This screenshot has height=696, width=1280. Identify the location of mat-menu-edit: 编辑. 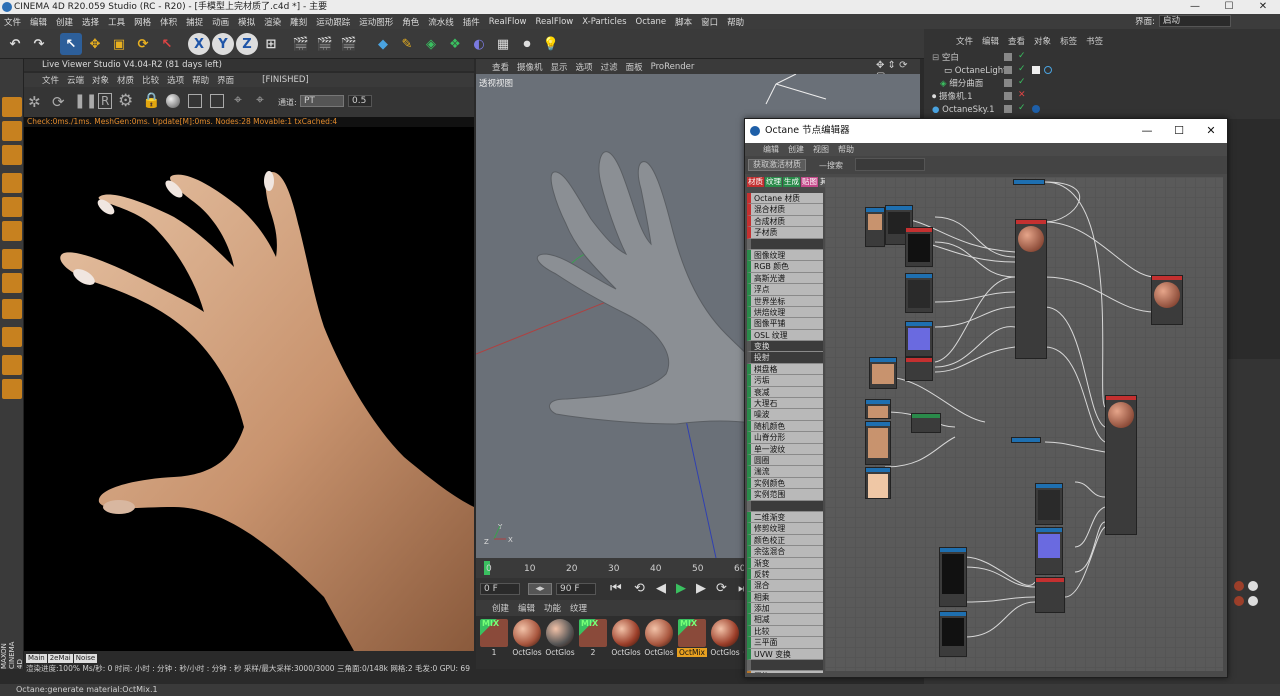
(526, 608).